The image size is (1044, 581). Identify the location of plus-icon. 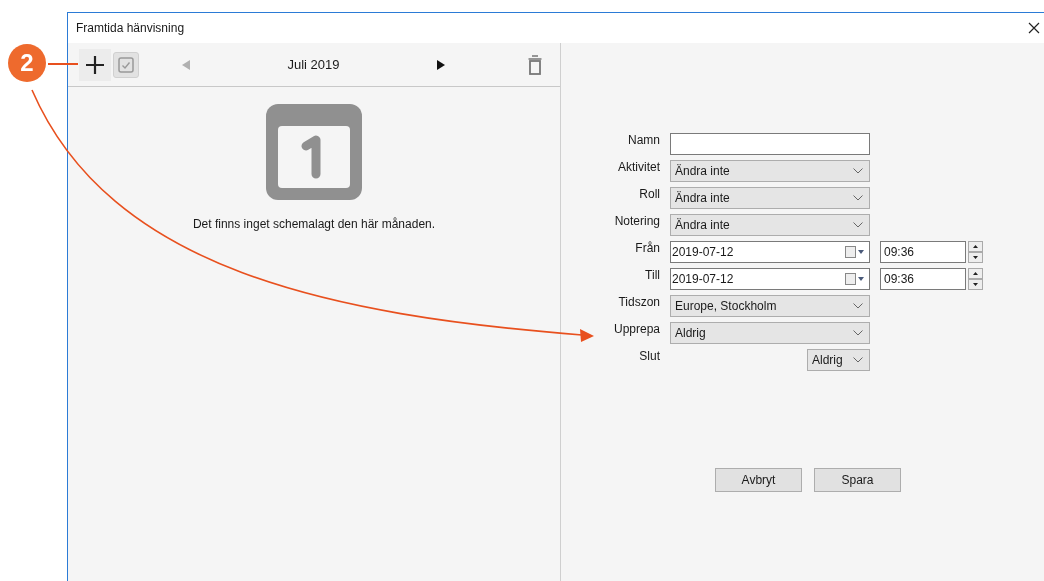
(95, 64).